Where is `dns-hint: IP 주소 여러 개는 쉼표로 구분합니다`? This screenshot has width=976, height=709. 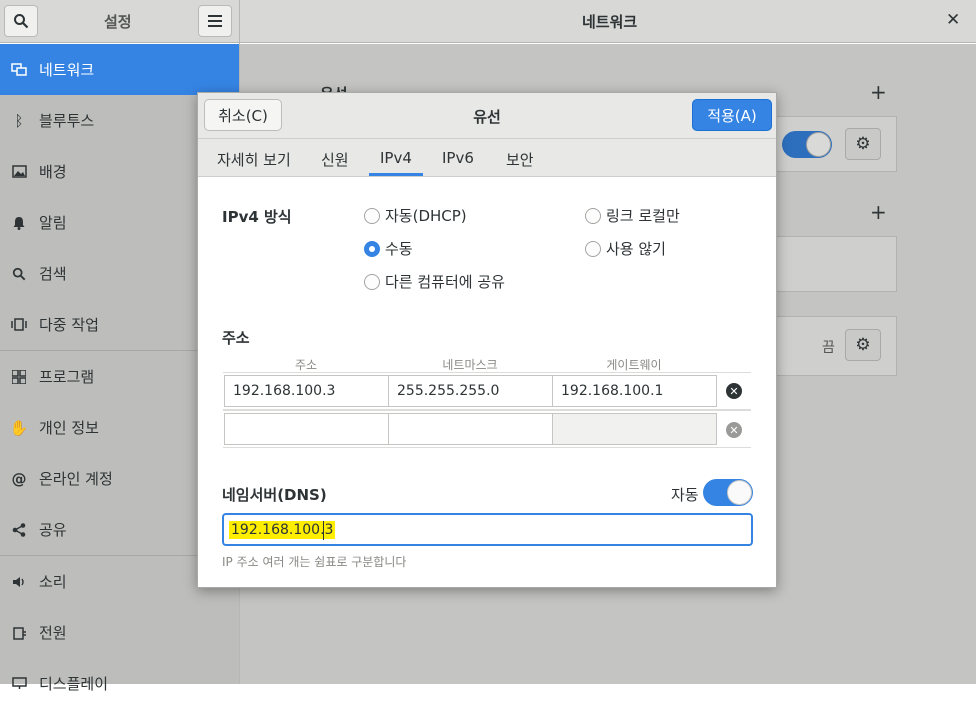
dns-hint: IP 주소 여러 개는 쉼표로 구분합니다 is located at coordinates (314, 562).